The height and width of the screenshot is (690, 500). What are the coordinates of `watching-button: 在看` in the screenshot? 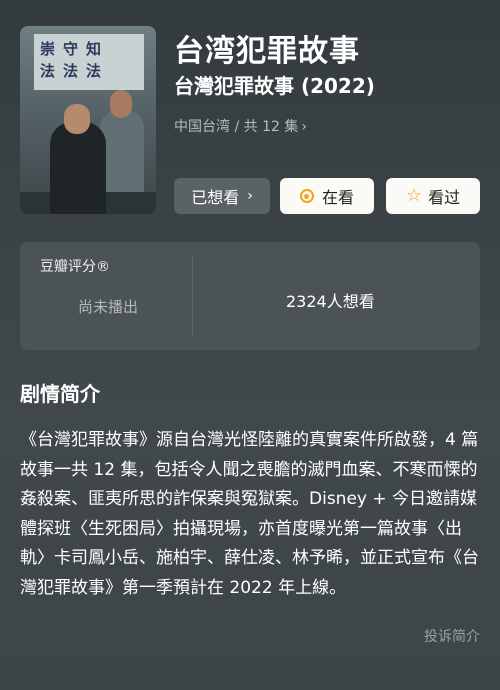 It's located at (327, 196).